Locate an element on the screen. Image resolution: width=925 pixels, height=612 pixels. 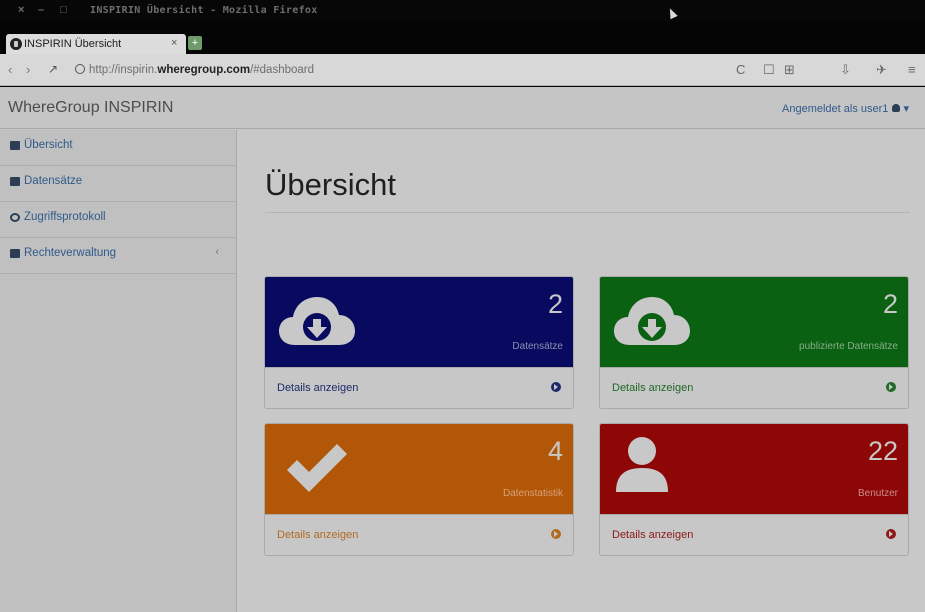
database-icon is located at coordinates (15, 181).